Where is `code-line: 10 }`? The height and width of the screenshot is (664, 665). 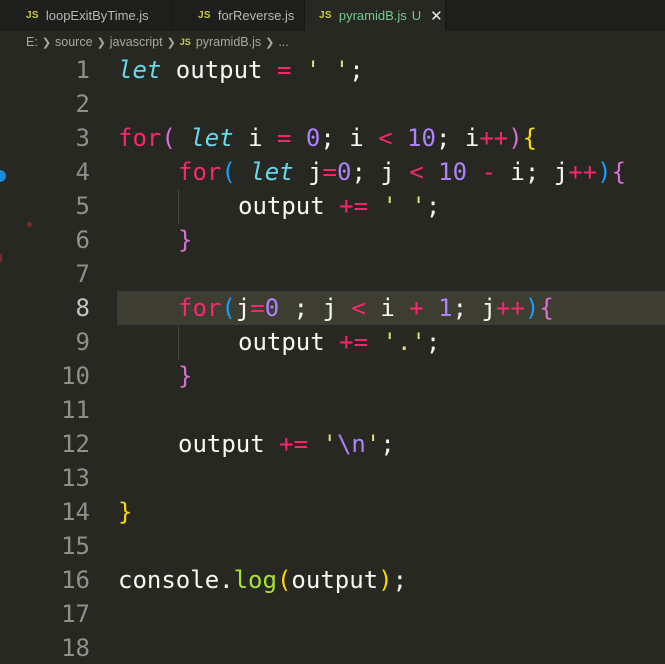
code-line: 10 } is located at coordinates (332, 376).